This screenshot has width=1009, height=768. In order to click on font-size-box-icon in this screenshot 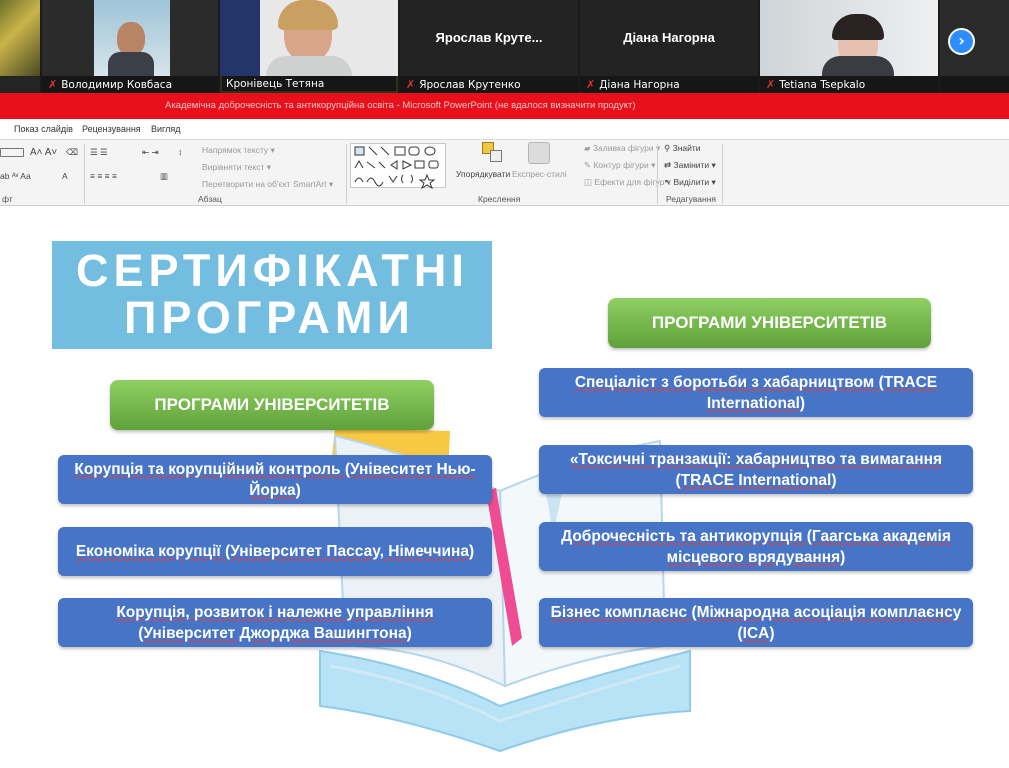, I will do `click(12, 152)`.